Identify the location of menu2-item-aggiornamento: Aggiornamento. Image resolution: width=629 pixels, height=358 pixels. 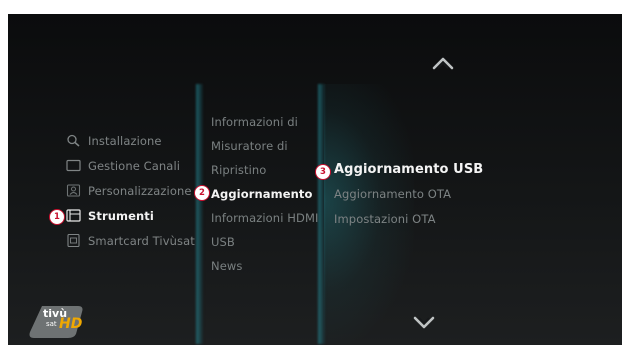
(262, 194).